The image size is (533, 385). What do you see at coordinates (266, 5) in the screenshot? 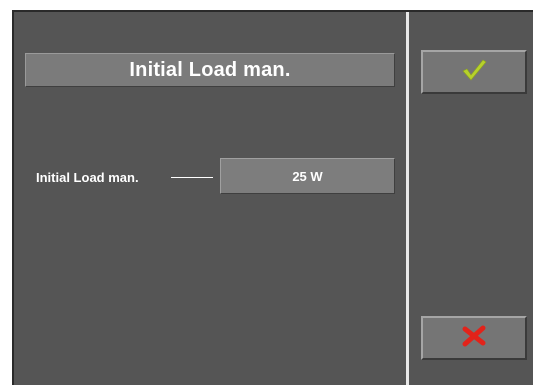
I see `frame-top` at bounding box center [266, 5].